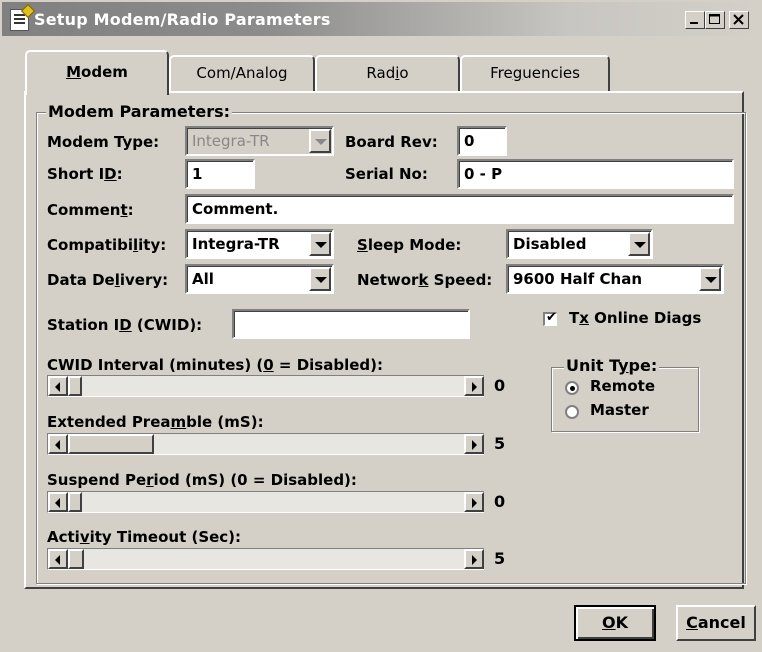 The image size is (762, 652). I want to click on tab-radio: Radio, so click(387, 73).